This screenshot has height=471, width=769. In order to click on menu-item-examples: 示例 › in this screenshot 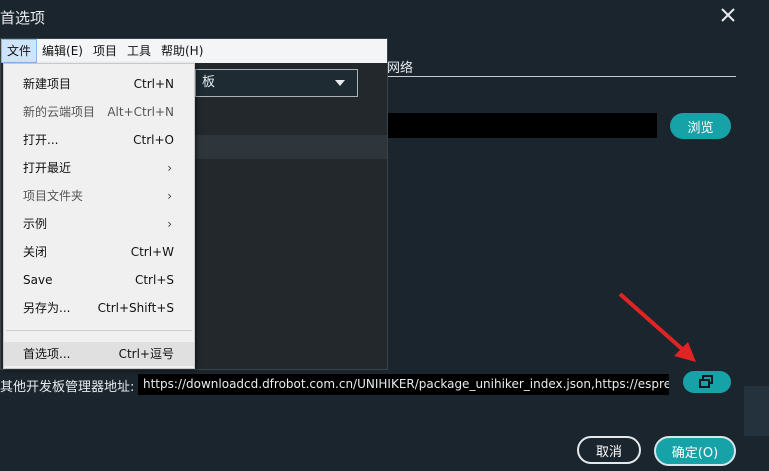, I will do `click(99, 224)`.